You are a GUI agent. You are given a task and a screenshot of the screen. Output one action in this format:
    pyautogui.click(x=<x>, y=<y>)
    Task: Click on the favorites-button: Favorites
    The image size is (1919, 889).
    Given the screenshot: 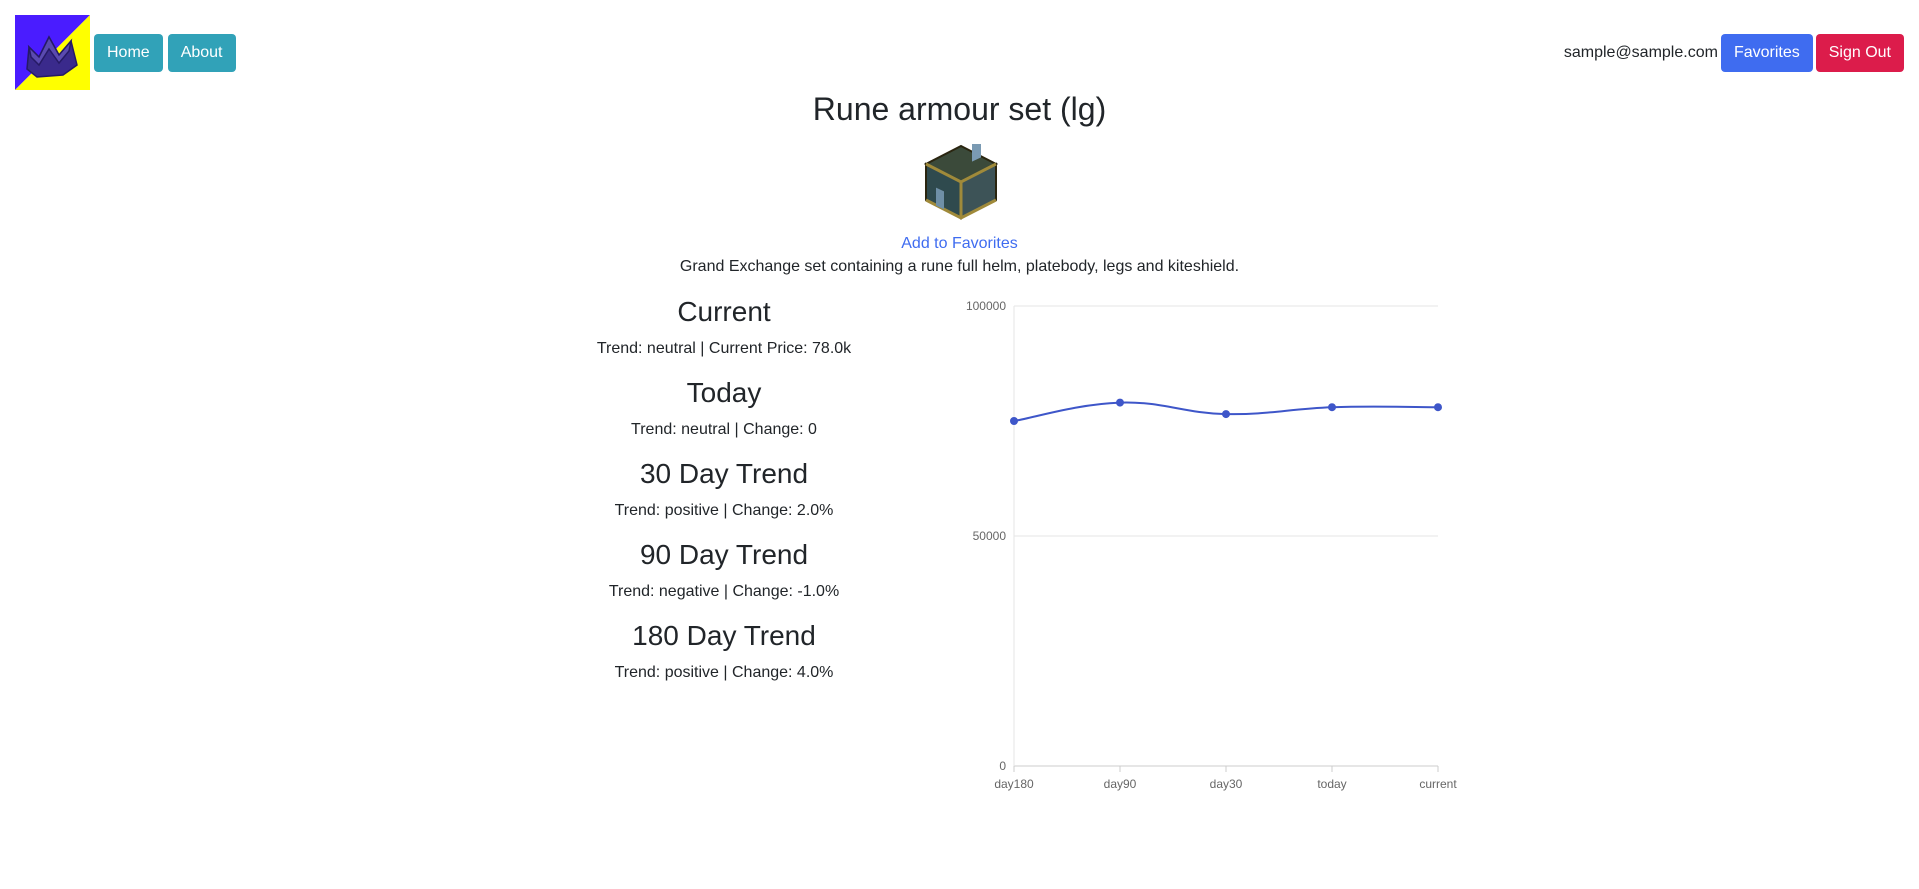 What is the action you would take?
    pyautogui.click(x=1766, y=53)
    